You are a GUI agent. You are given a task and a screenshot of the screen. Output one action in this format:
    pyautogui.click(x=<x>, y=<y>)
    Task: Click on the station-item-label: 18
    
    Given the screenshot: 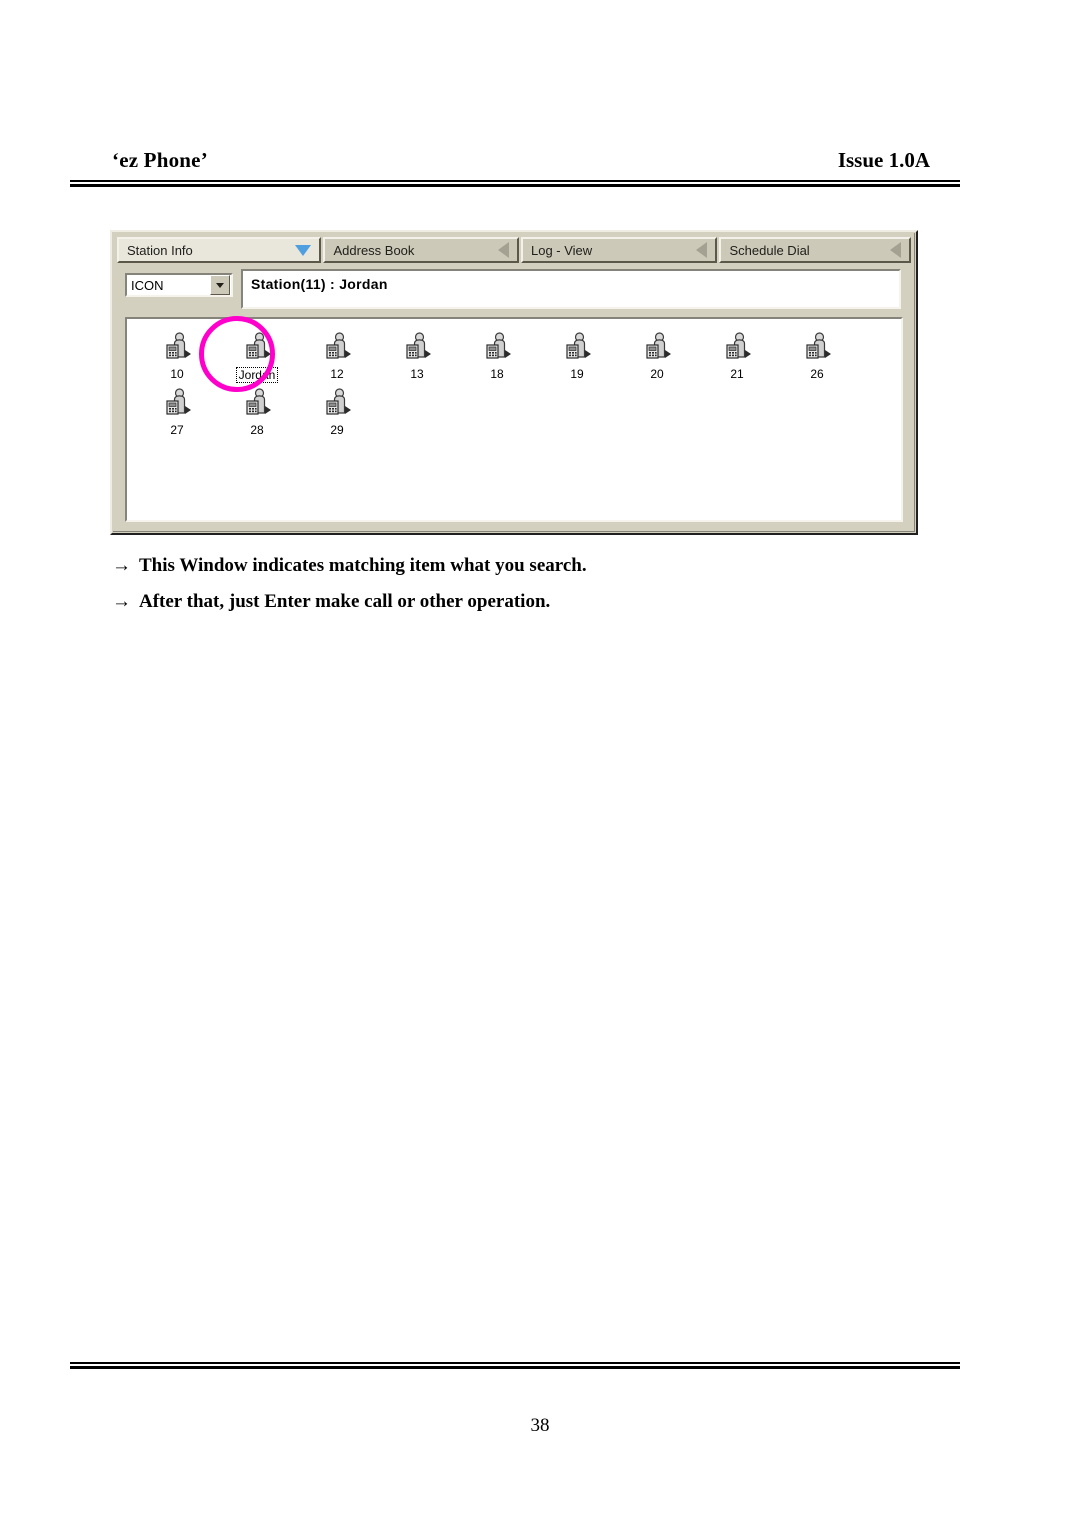 What is the action you would take?
    pyautogui.click(x=497, y=374)
    